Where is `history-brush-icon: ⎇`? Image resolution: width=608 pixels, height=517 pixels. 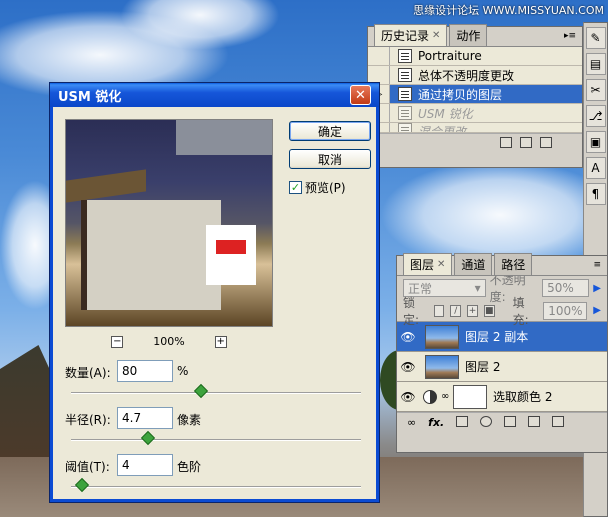
history-brush-icon: ⎇ is located at coordinates (595, 116).